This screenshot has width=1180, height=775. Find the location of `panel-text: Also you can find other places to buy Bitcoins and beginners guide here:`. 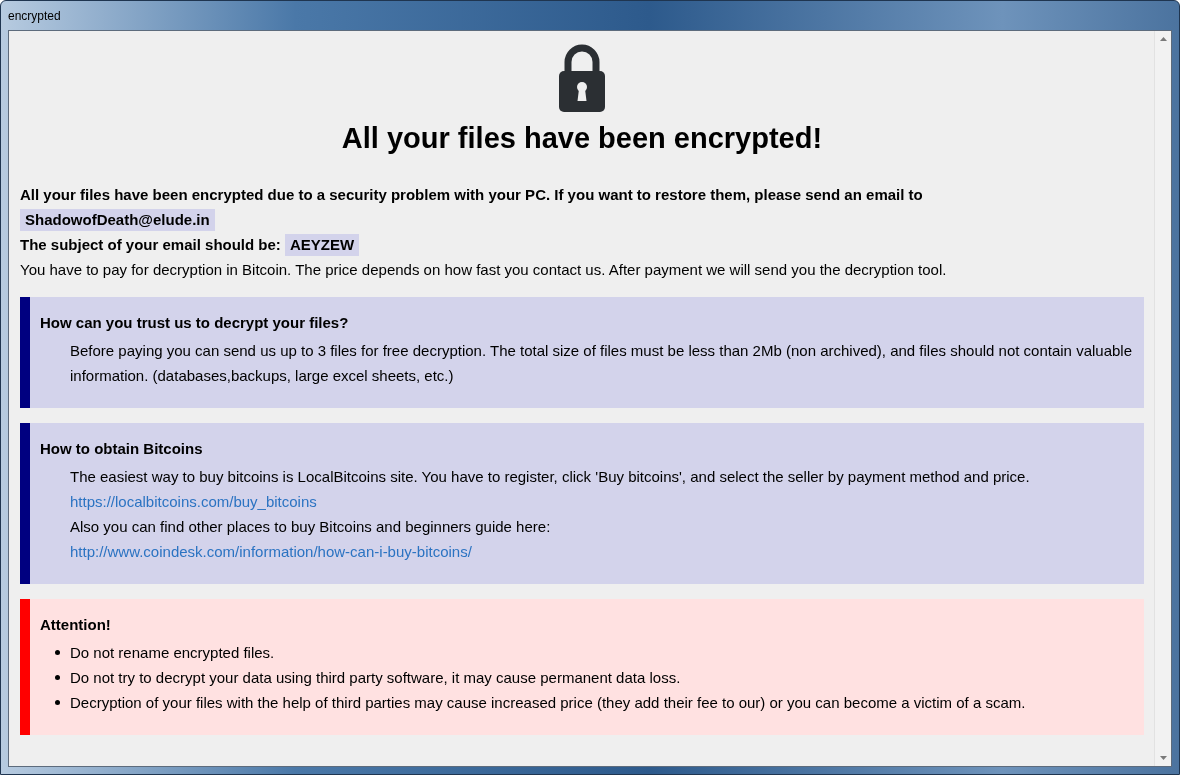

panel-text: Also you can find other places to buy Bitcoins and beginners guide here: is located at coordinates (310, 527).